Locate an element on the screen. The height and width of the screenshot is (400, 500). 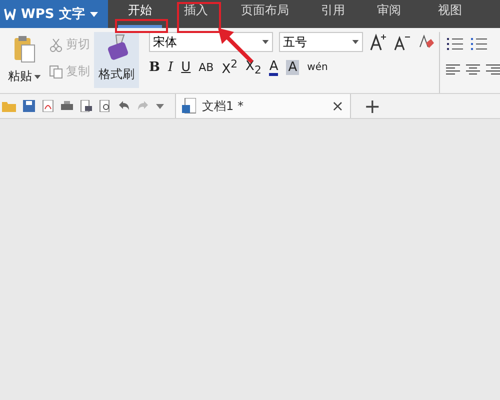
document-title: 文档1 * is located at coordinates (223, 106).